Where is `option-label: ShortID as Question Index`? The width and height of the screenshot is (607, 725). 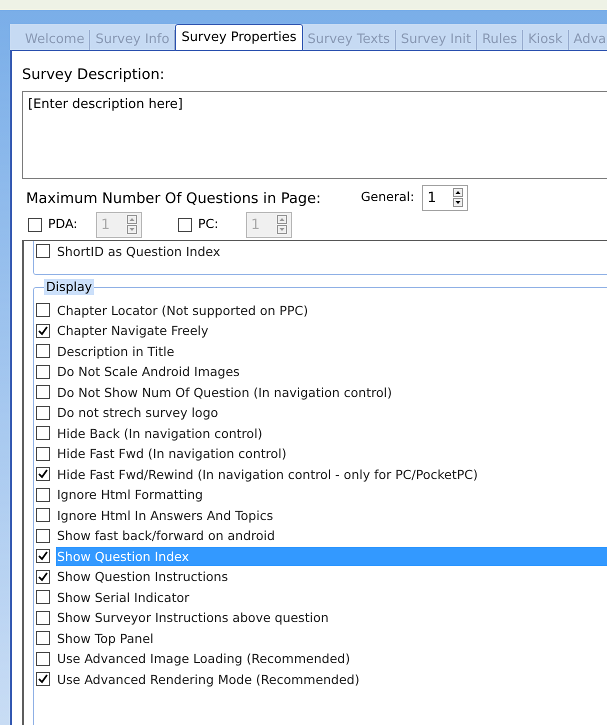
option-label: ShortID as Question Index is located at coordinates (331, 251).